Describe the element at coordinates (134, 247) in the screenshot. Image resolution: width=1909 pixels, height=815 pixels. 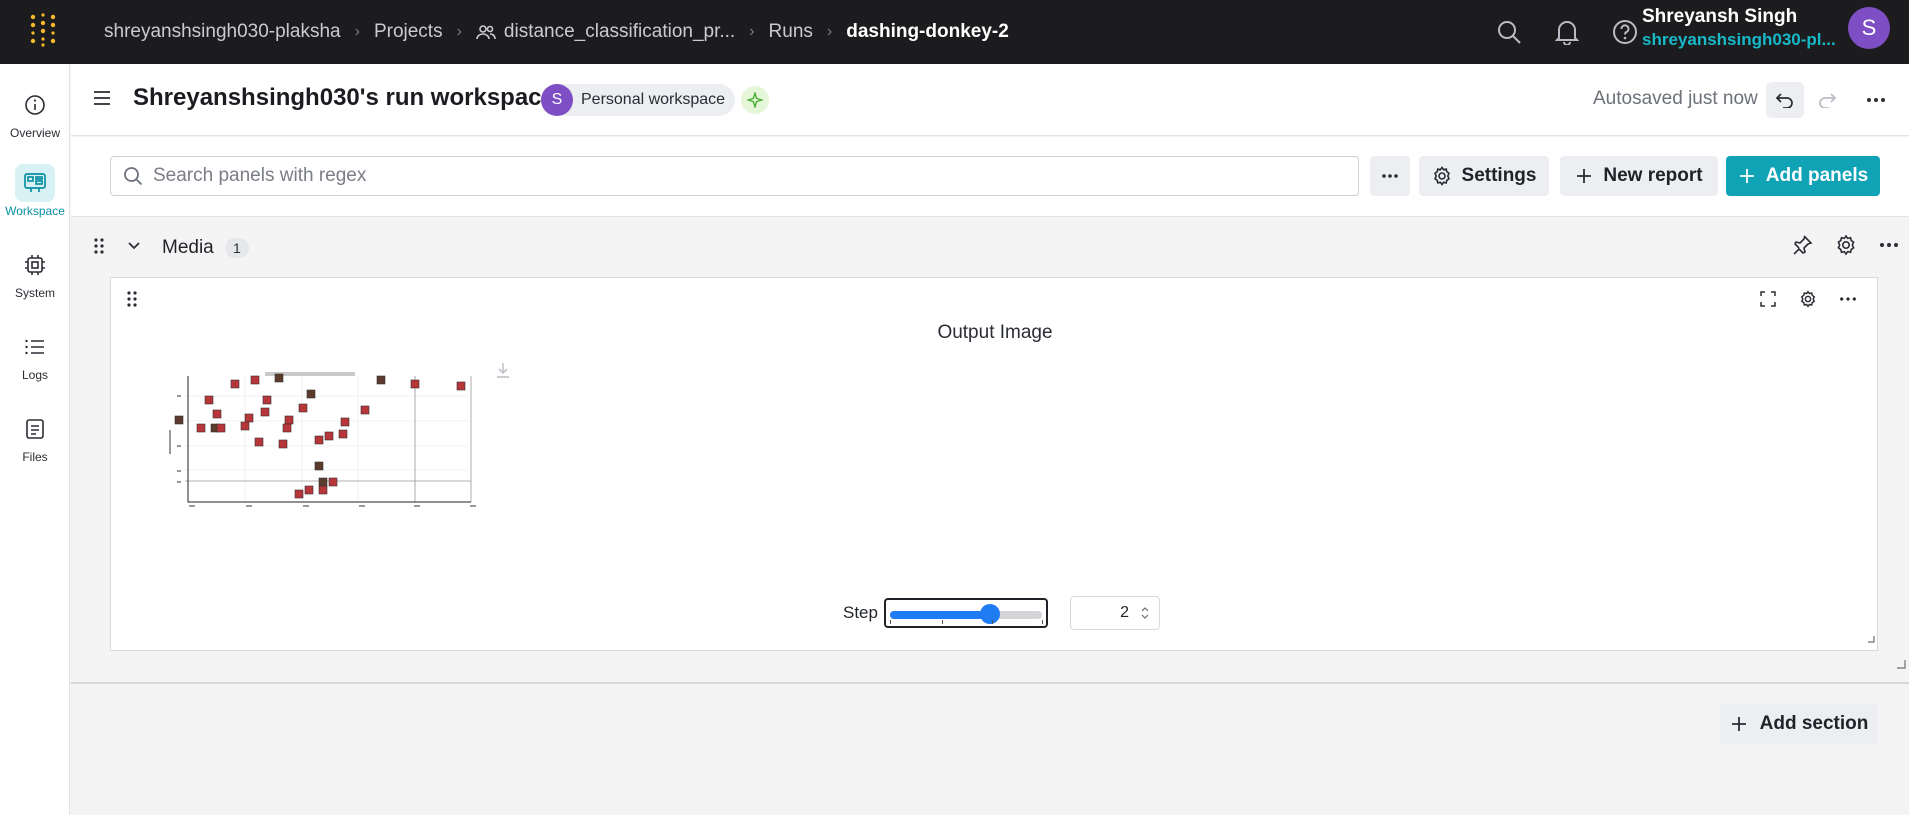
I see `chevron-down-icon` at that location.